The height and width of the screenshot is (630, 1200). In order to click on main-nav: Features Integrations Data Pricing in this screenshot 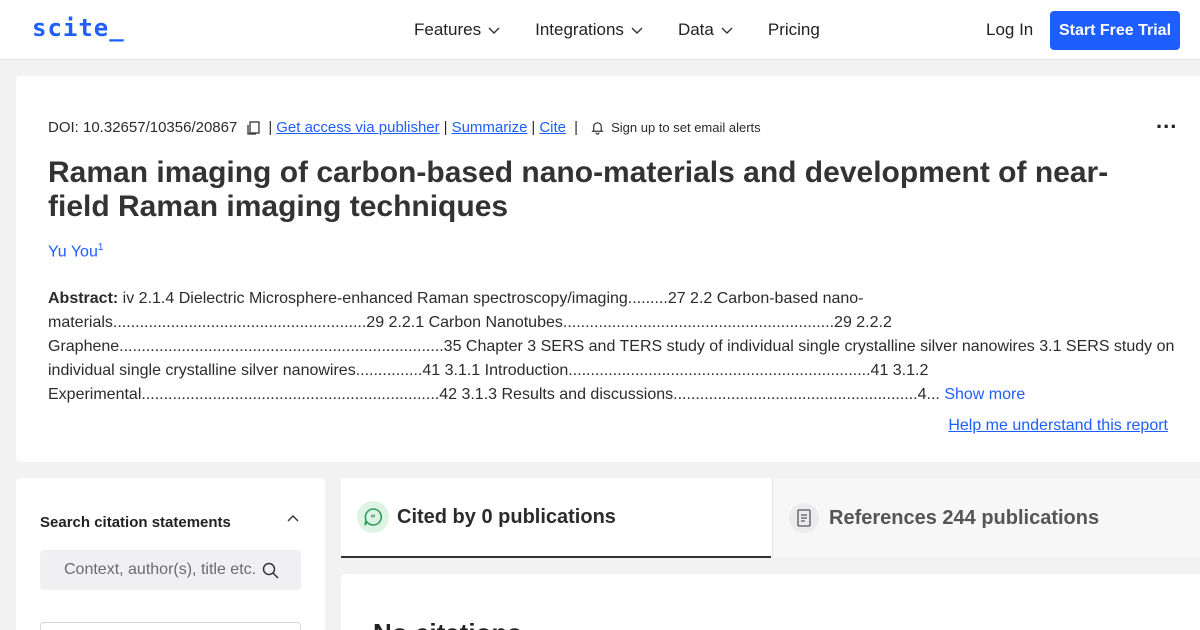, I will do `click(634, 30)`.